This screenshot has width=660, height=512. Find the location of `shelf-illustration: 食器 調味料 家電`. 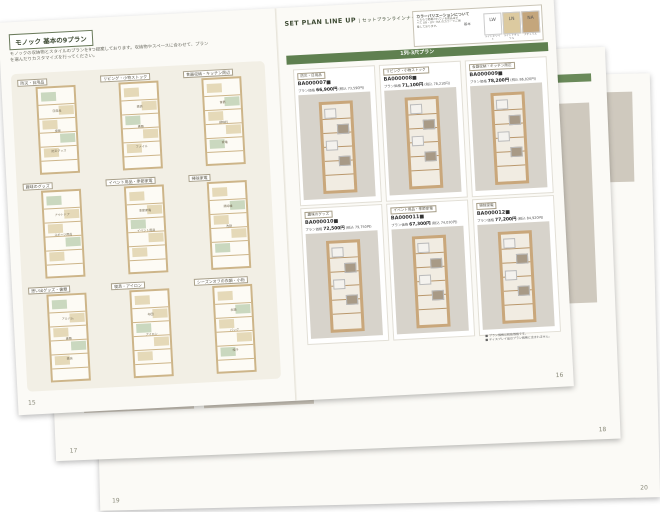

shelf-illustration: 食器 調味料 家電 is located at coordinates (223, 121).